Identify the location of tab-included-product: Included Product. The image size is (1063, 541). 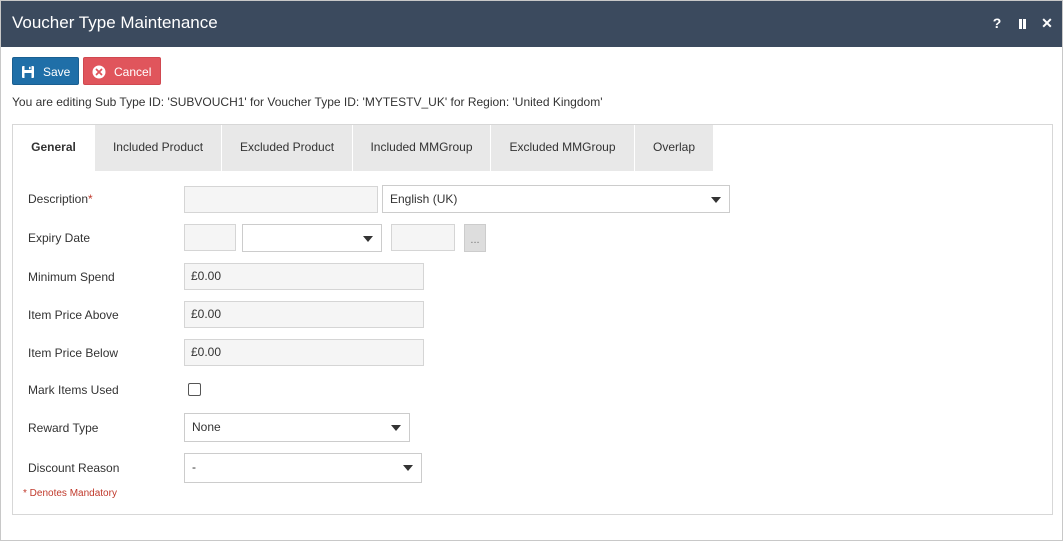
(158, 148).